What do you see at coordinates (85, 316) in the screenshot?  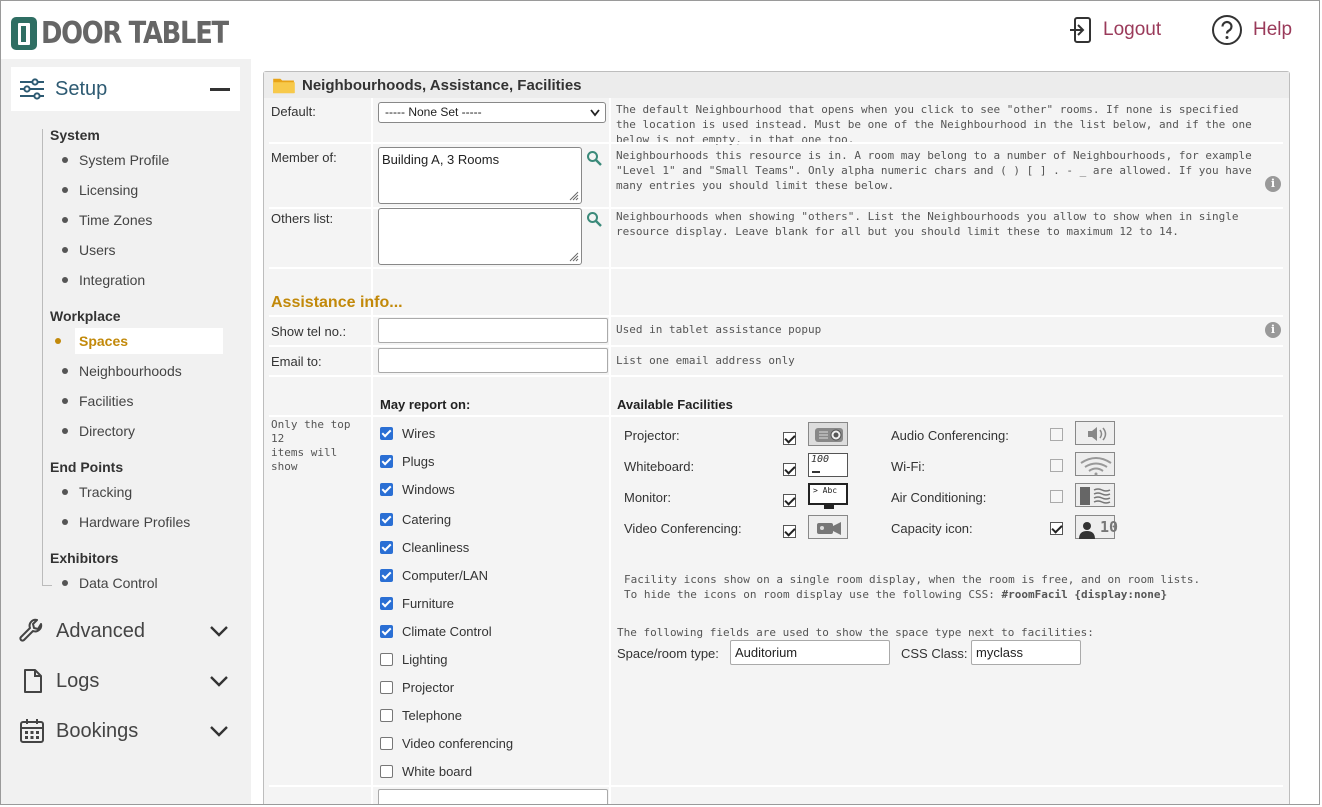 I see `group-workplace: Workplace` at bounding box center [85, 316].